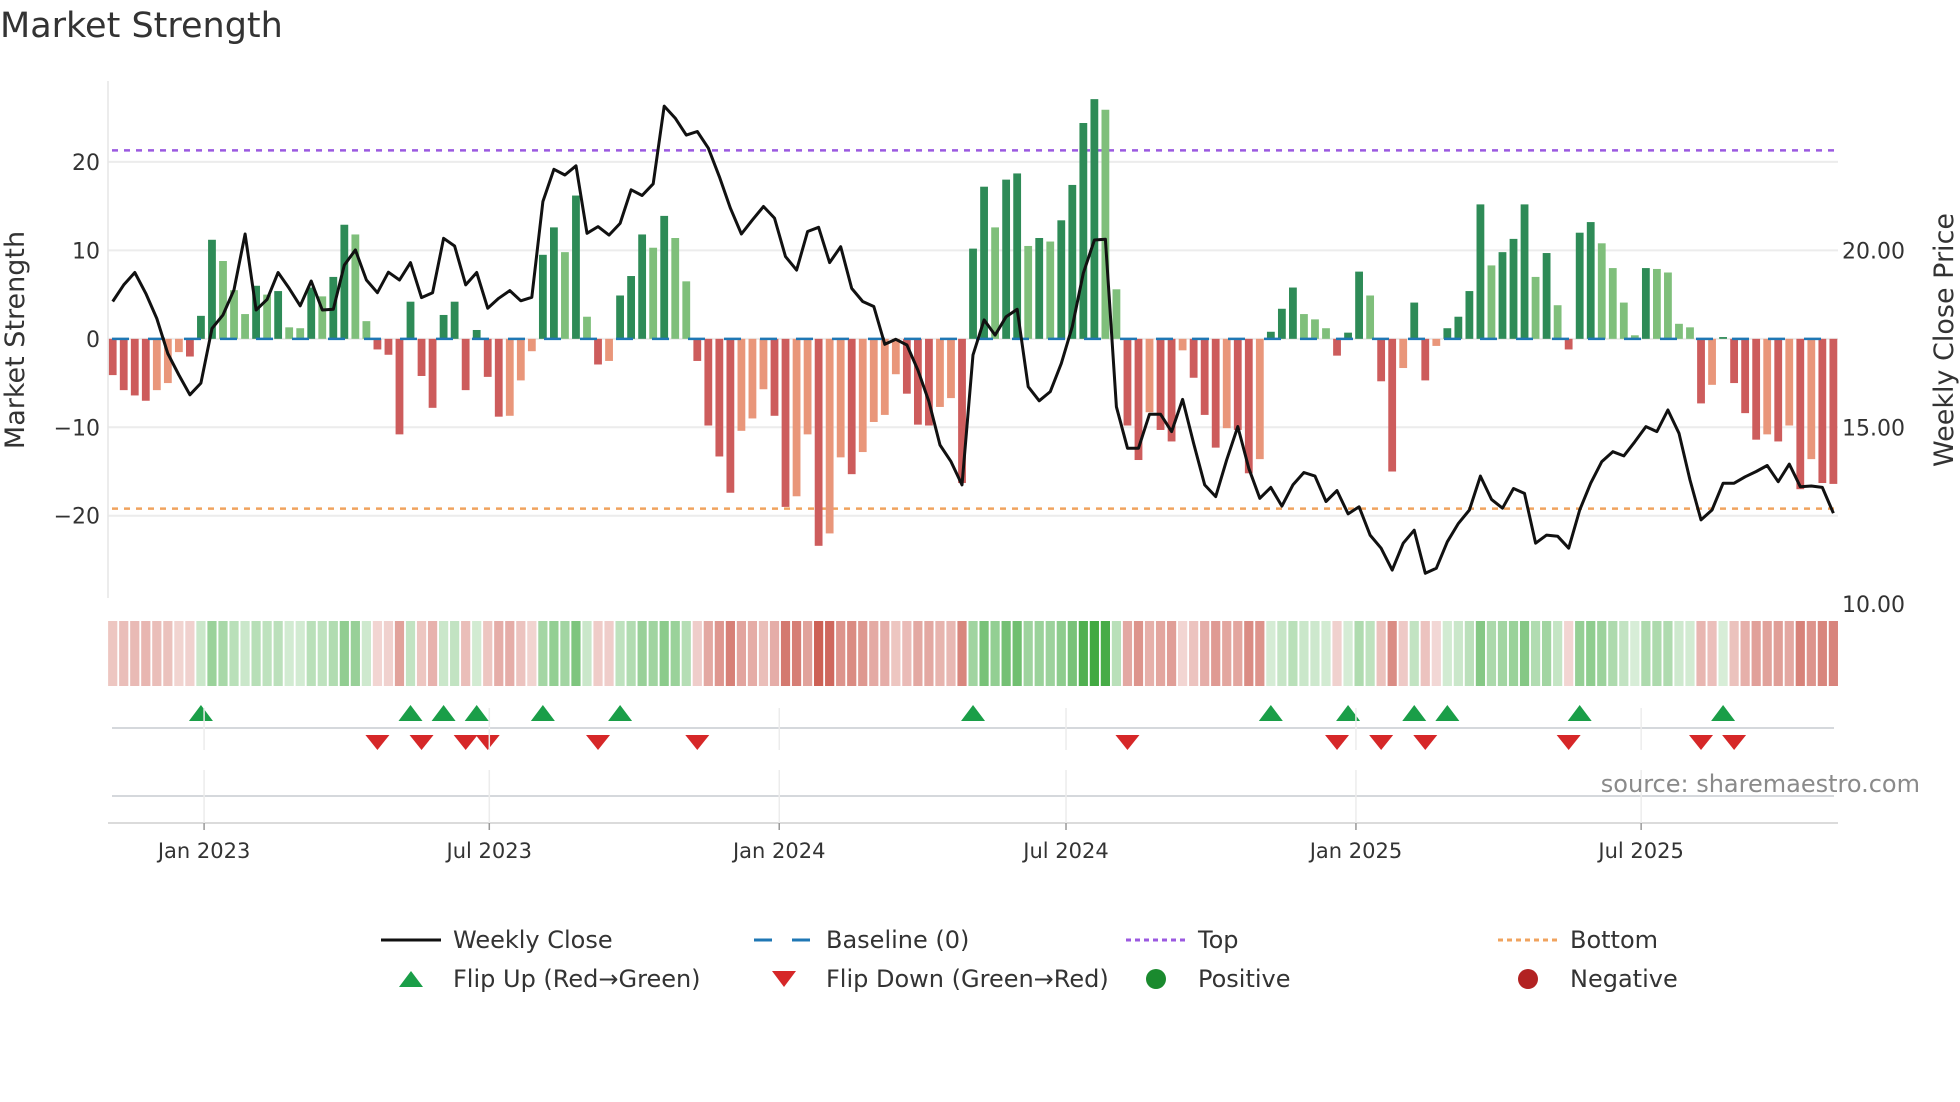 Image resolution: width=1960 pixels, height=1102 pixels. Describe the element at coordinates (1873, 605) in the screenshot. I see `y-tick-label-right: 10.00` at that location.